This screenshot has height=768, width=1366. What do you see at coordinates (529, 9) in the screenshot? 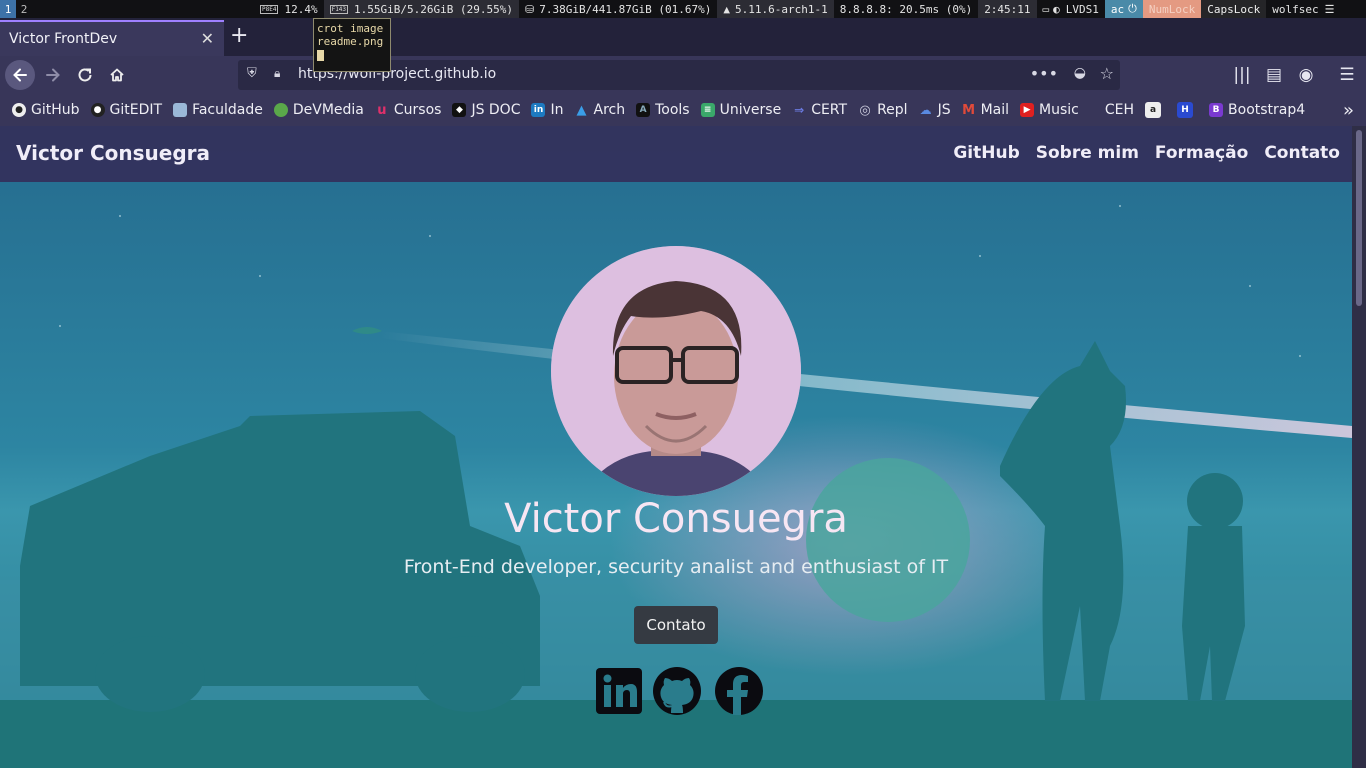
I see `disk-icon: ⛁` at bounding box center [529, 9].